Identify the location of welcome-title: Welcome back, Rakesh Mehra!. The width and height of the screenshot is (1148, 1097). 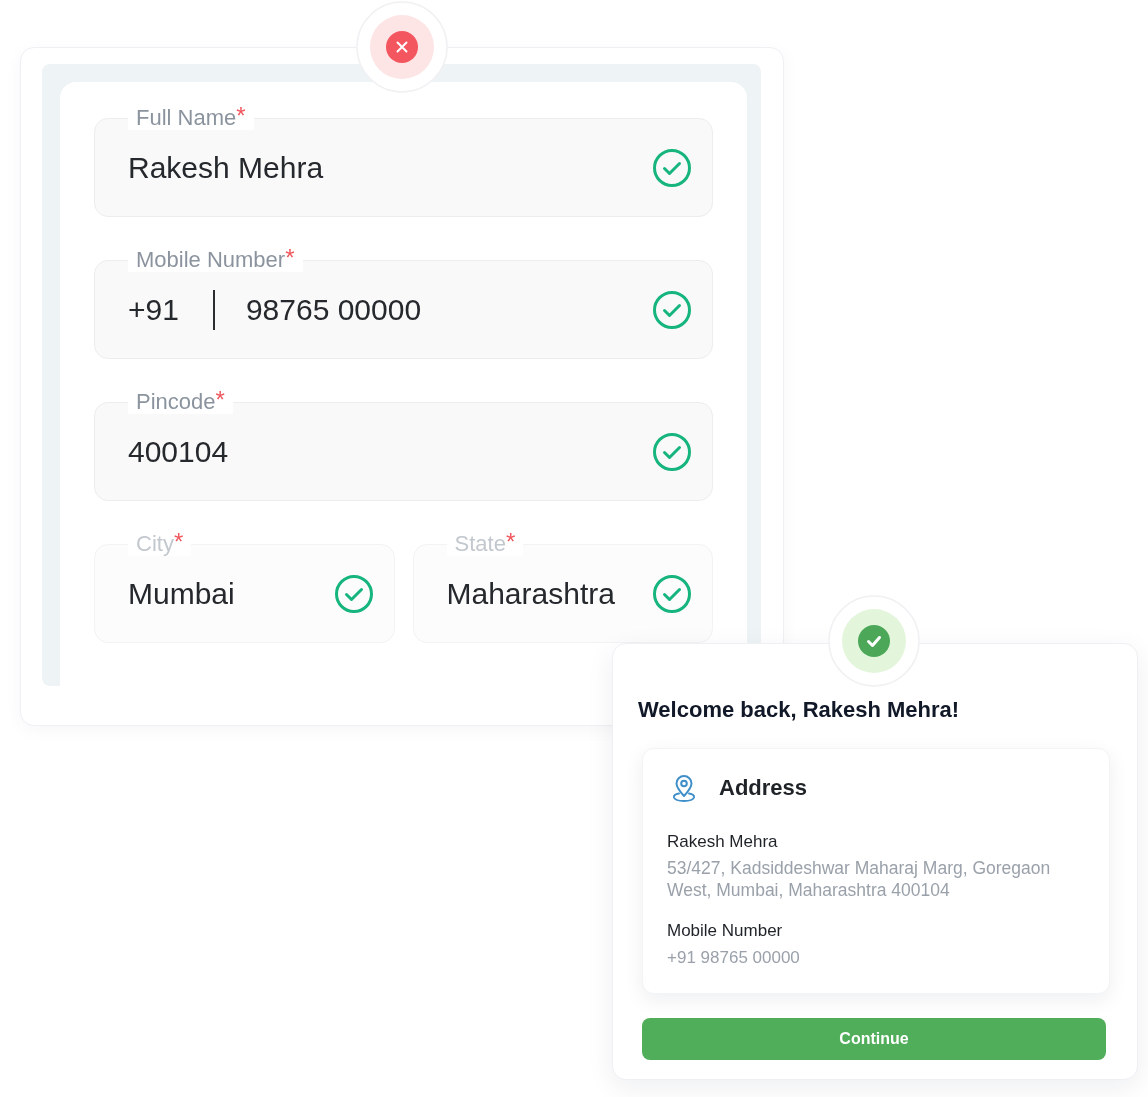
(799, 710).